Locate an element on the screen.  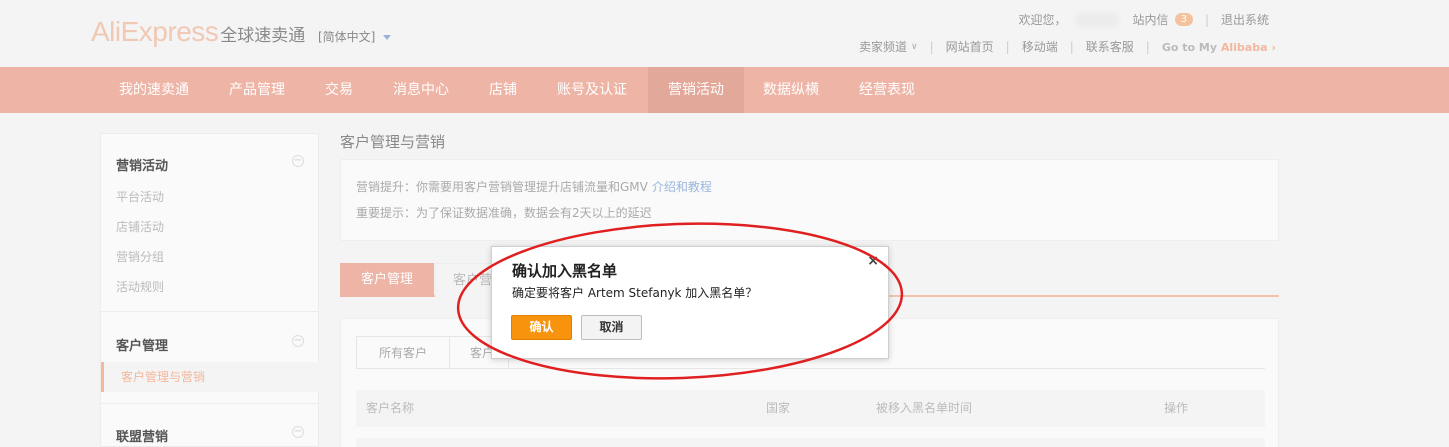
nav-item-products: 产品管理 is located at coordinates (257, 90).